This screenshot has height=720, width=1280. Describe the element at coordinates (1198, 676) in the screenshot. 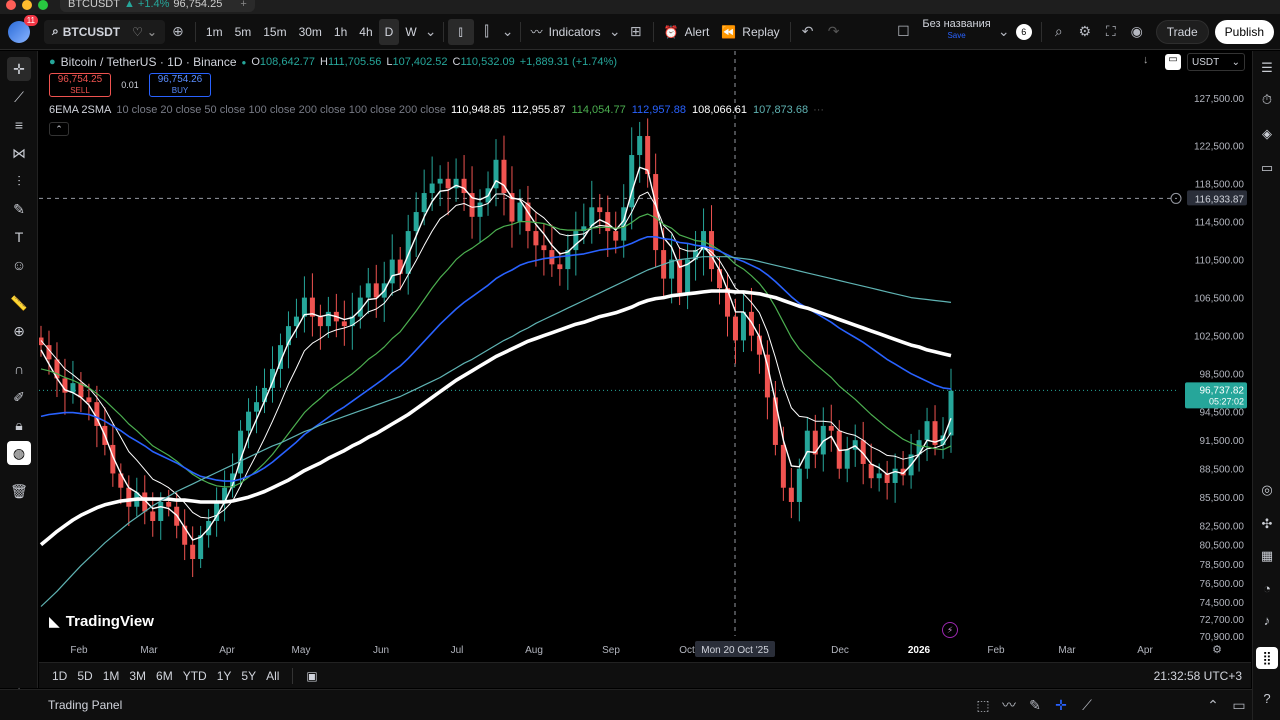

I see `clock-time: 21:32:58 UTC+3` at that location.